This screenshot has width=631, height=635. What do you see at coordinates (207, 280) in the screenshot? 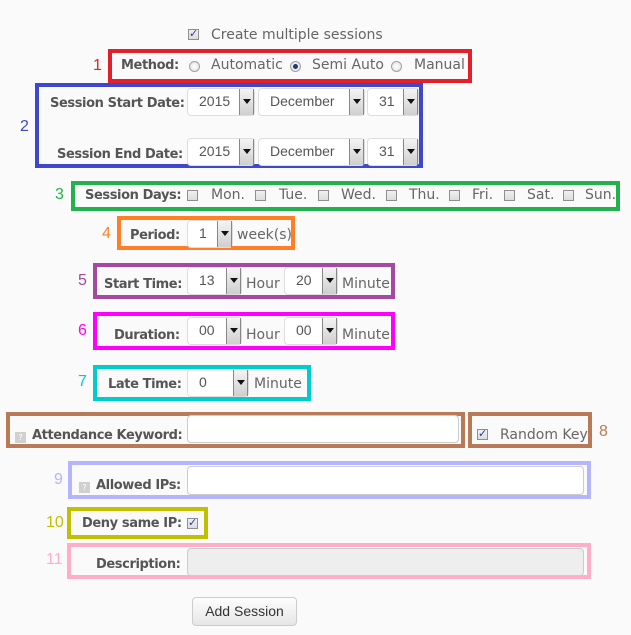
I see `start-hour-value: 13` at bounding box center [207, 280].